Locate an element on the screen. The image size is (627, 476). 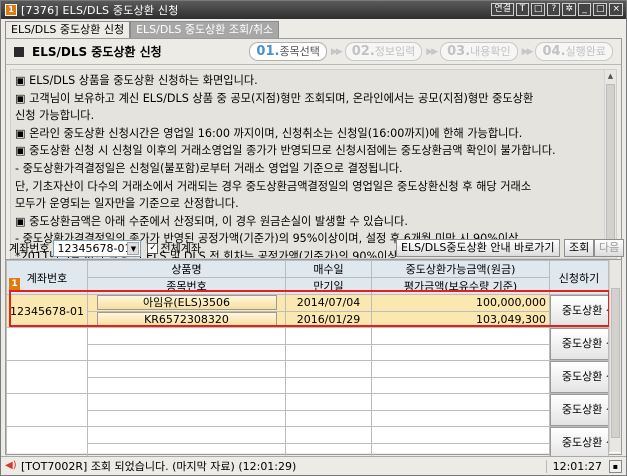
cell-maturity: 2016/01/29 is located at coordinates (328, 319).